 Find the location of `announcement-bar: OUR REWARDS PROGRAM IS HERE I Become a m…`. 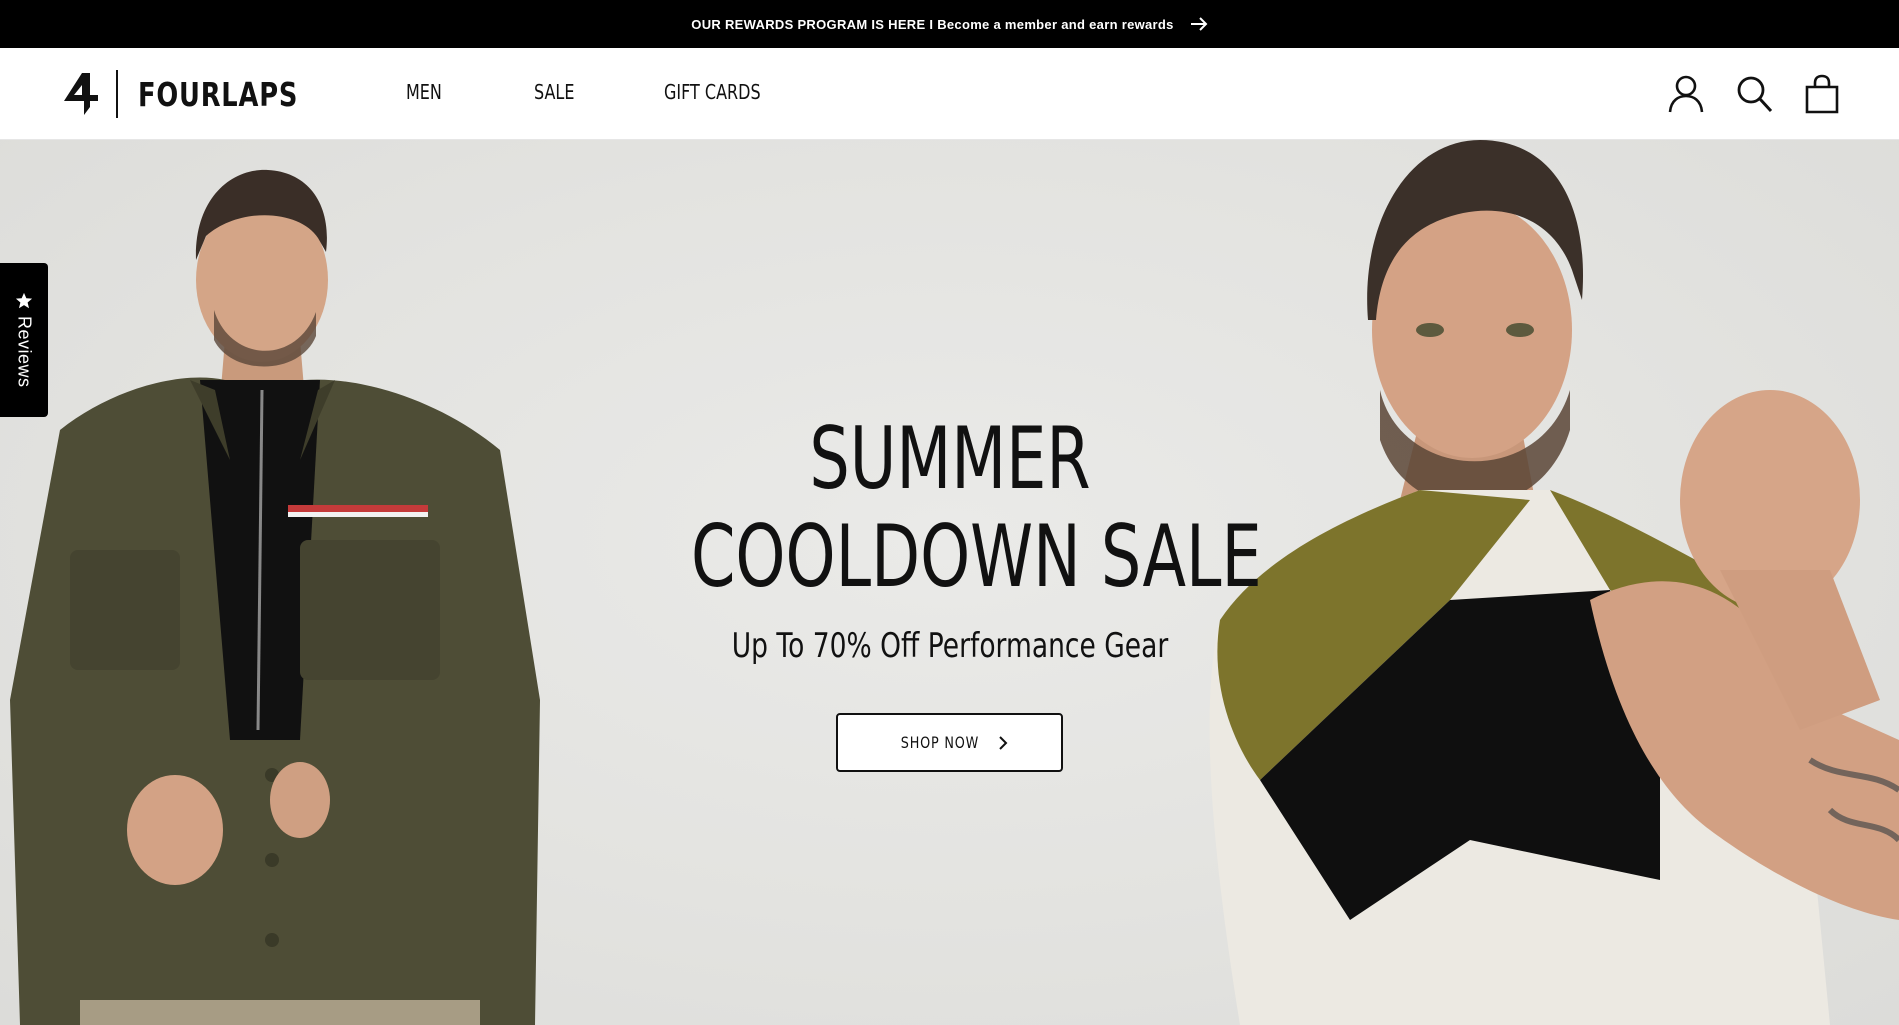

announcement-bar: OUR REWARDS PROGRAM IS HERE I Become a m… is located at coordinates (949, 24).